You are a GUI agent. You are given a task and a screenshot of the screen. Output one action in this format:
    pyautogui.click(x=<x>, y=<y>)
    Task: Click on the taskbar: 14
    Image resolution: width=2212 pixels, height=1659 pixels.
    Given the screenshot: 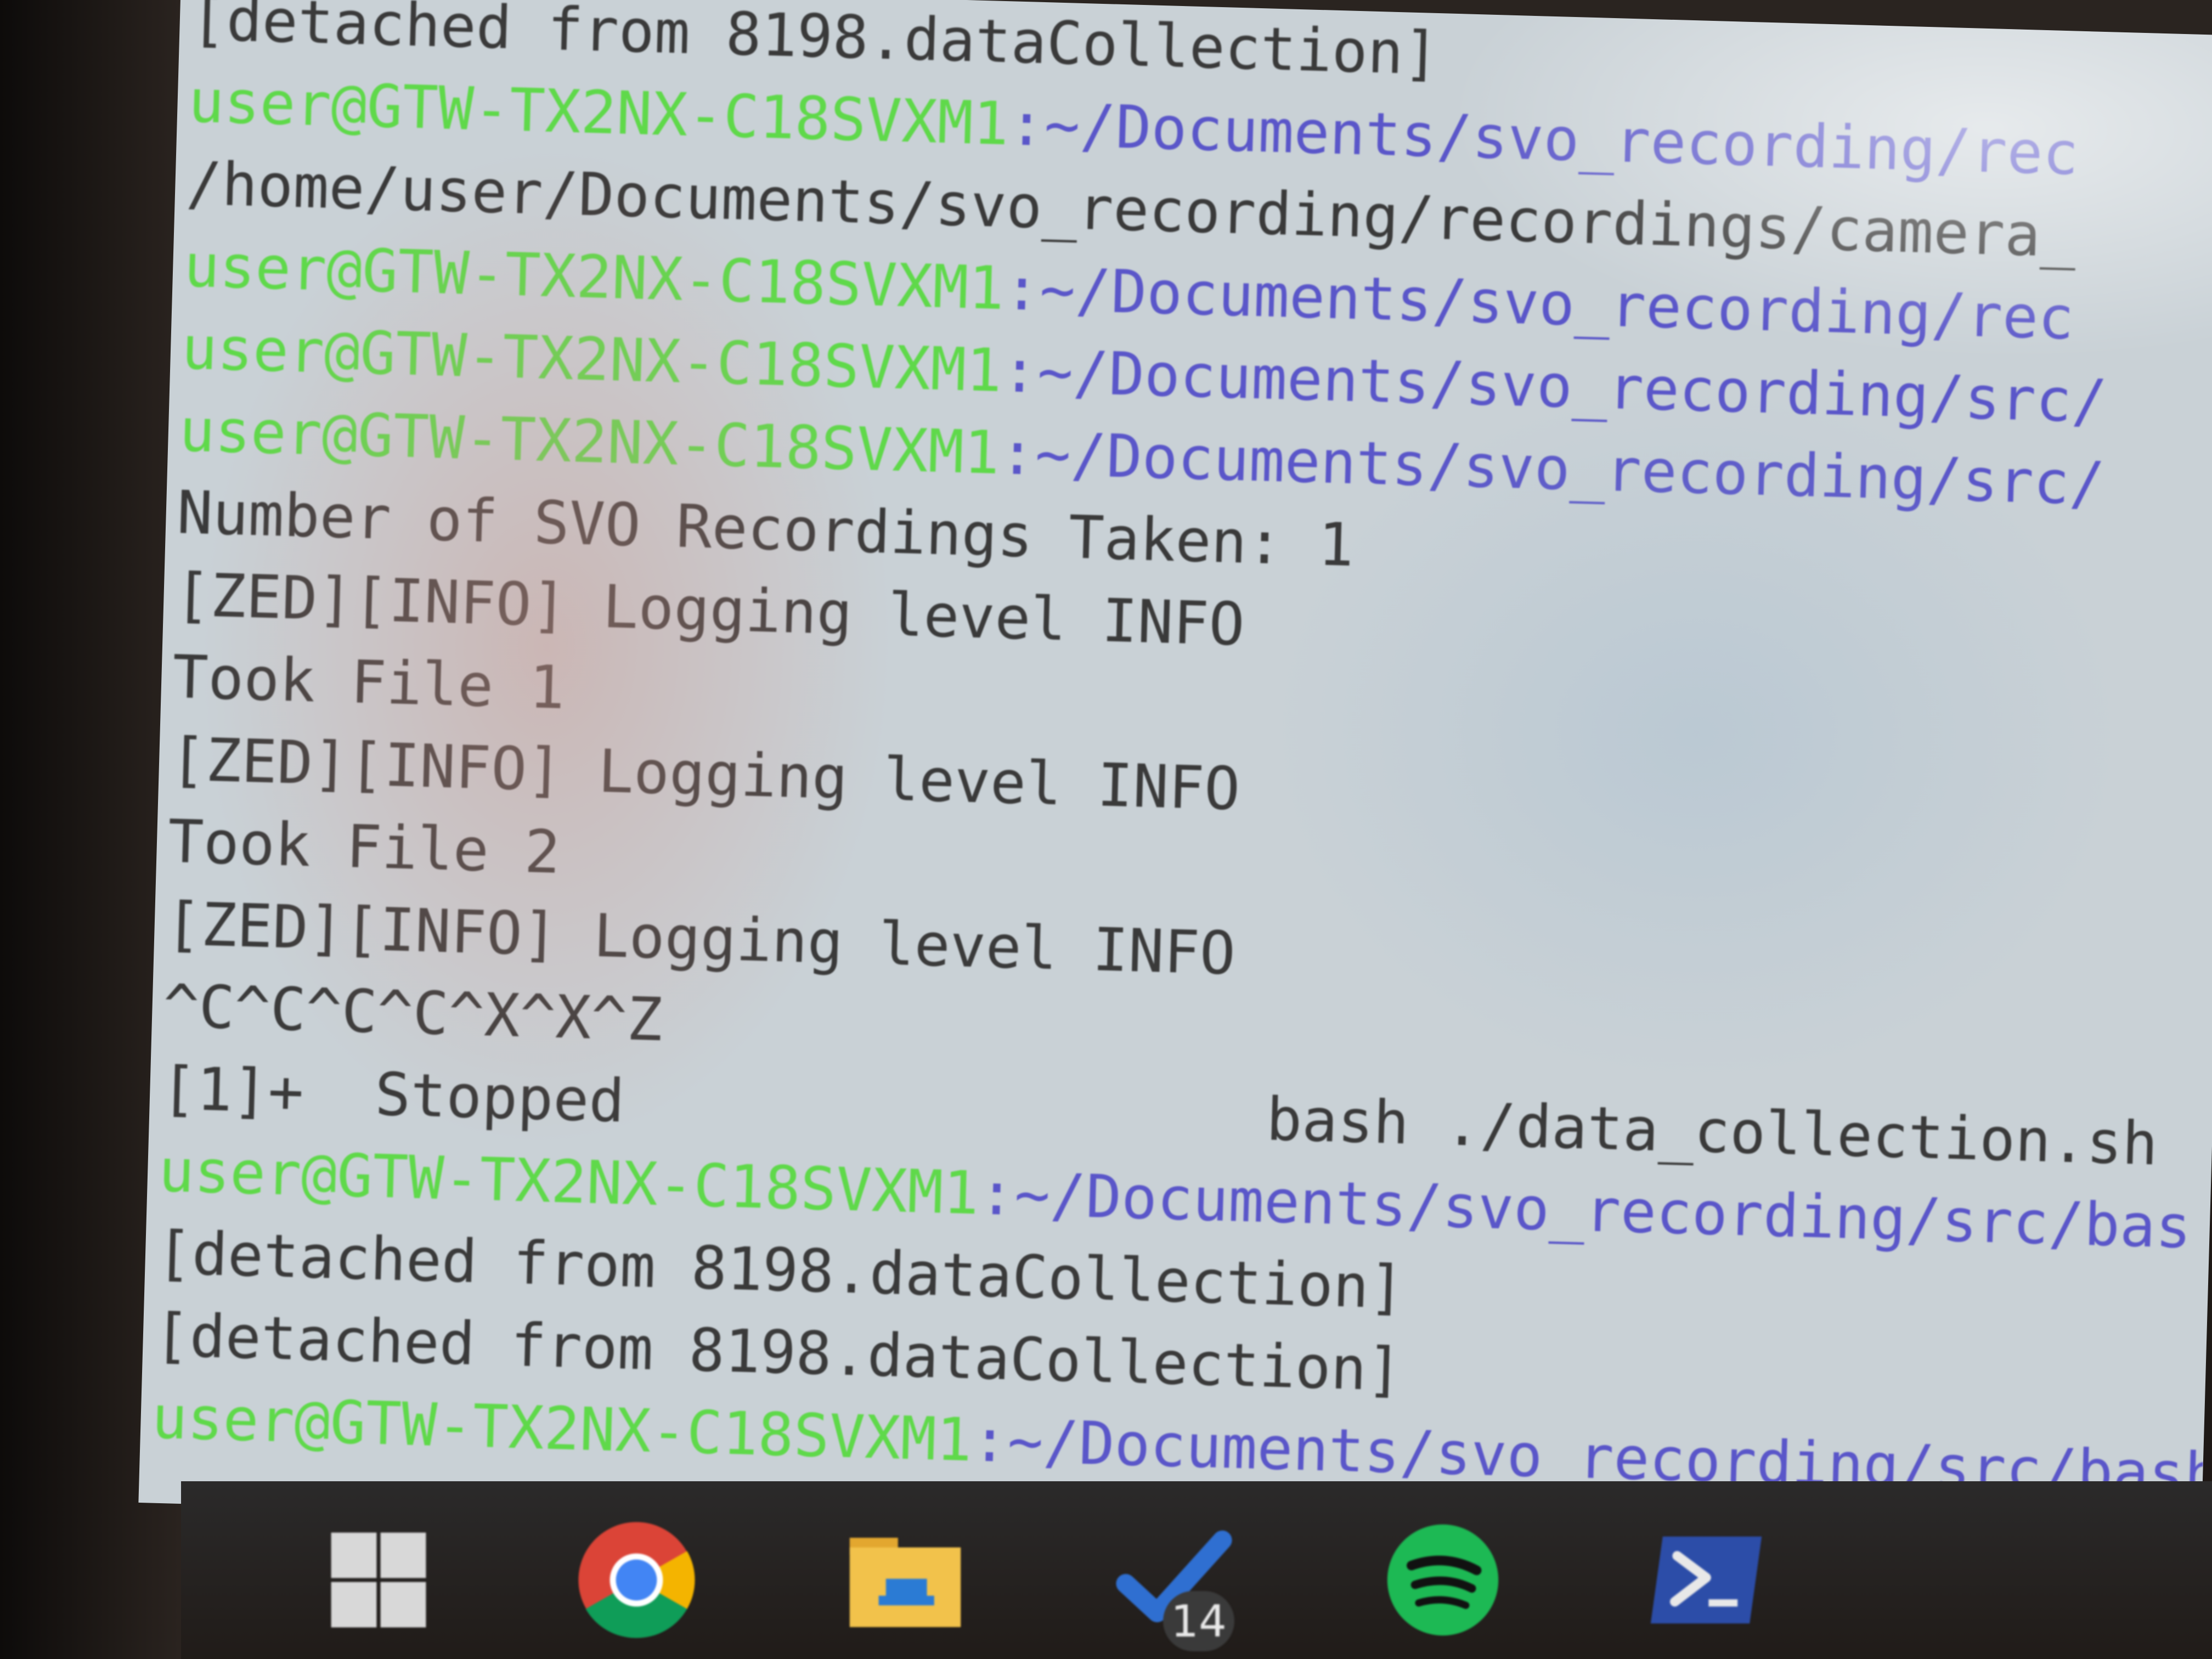 What is the action you would take?
    pyautogui.click(x=1197, y=1570)
    